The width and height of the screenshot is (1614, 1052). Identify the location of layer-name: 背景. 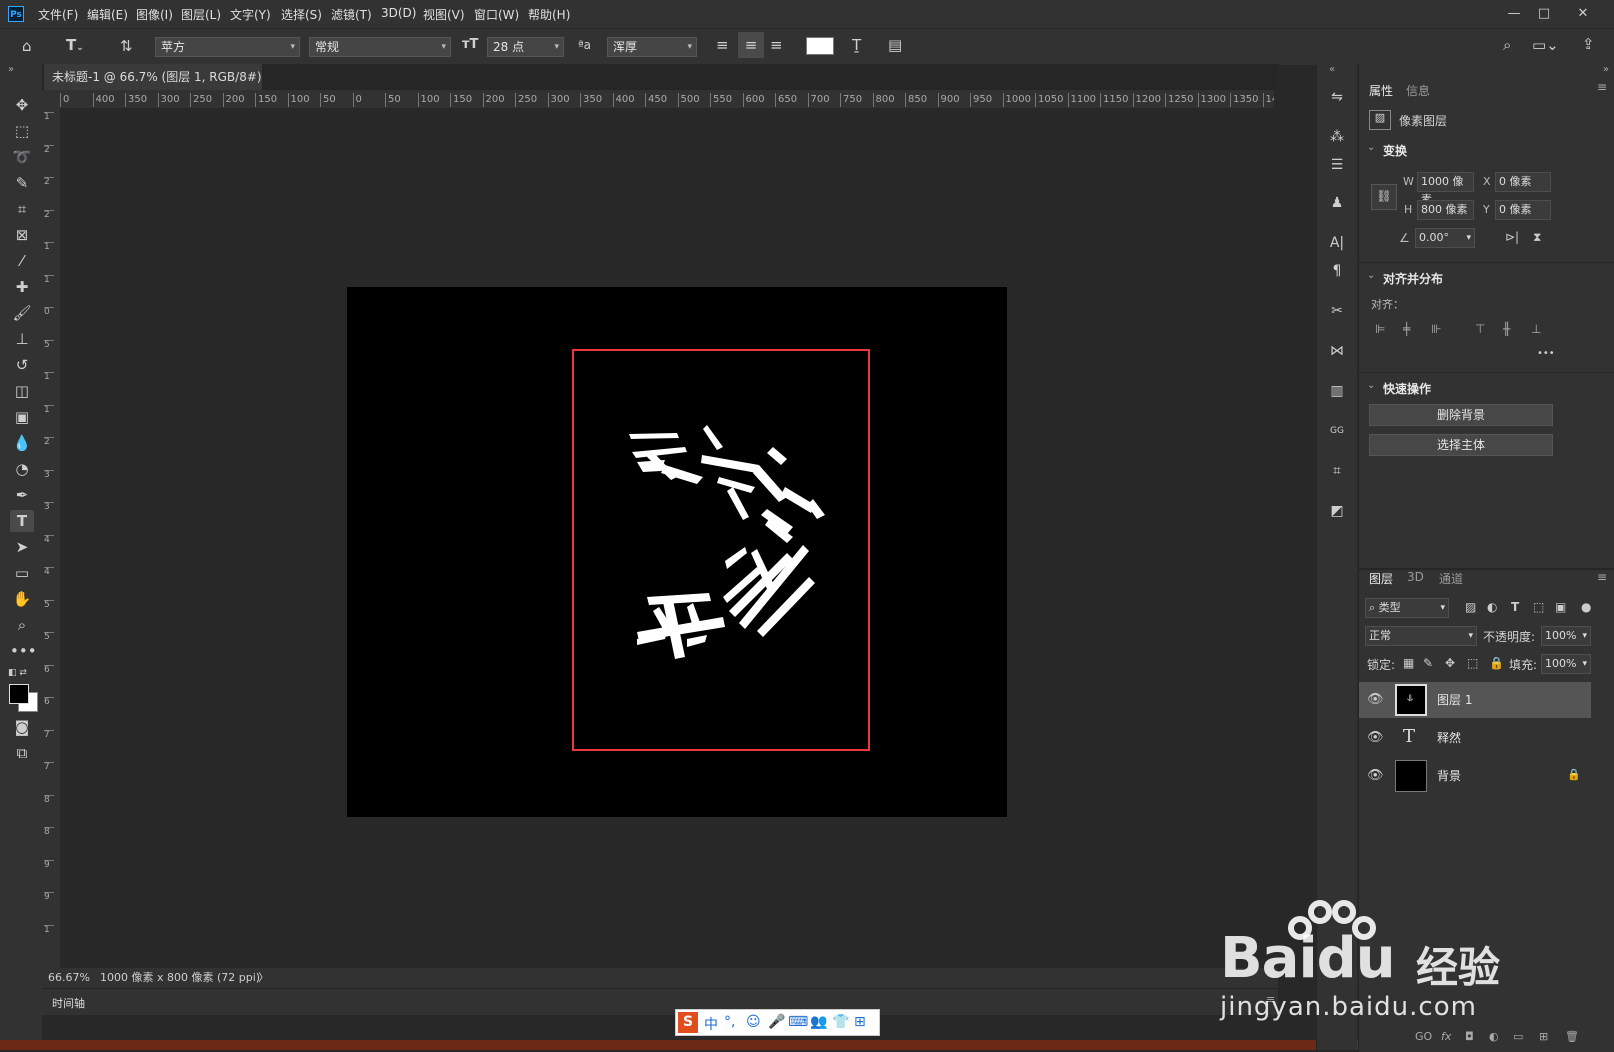
(1449, 775).